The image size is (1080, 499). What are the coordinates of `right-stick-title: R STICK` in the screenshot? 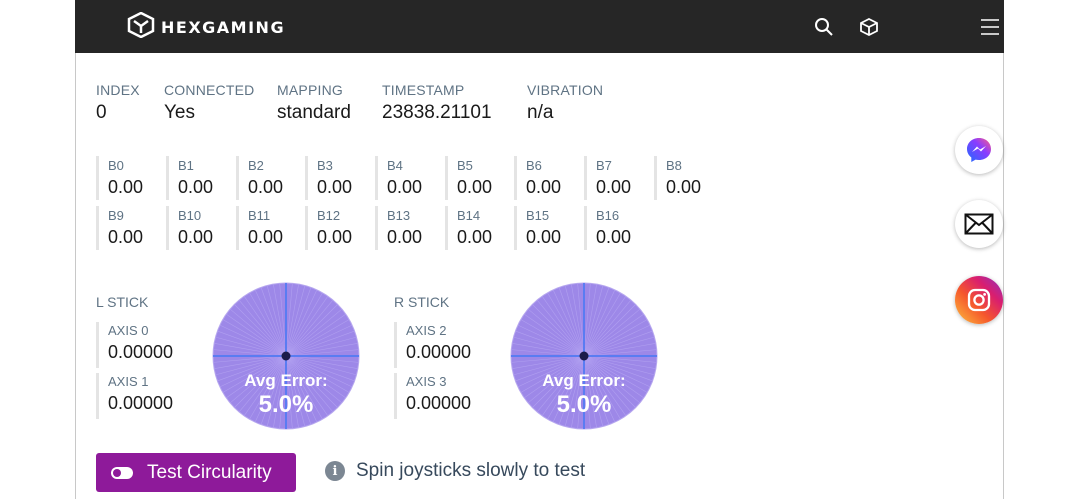 It's located at (422, 302).